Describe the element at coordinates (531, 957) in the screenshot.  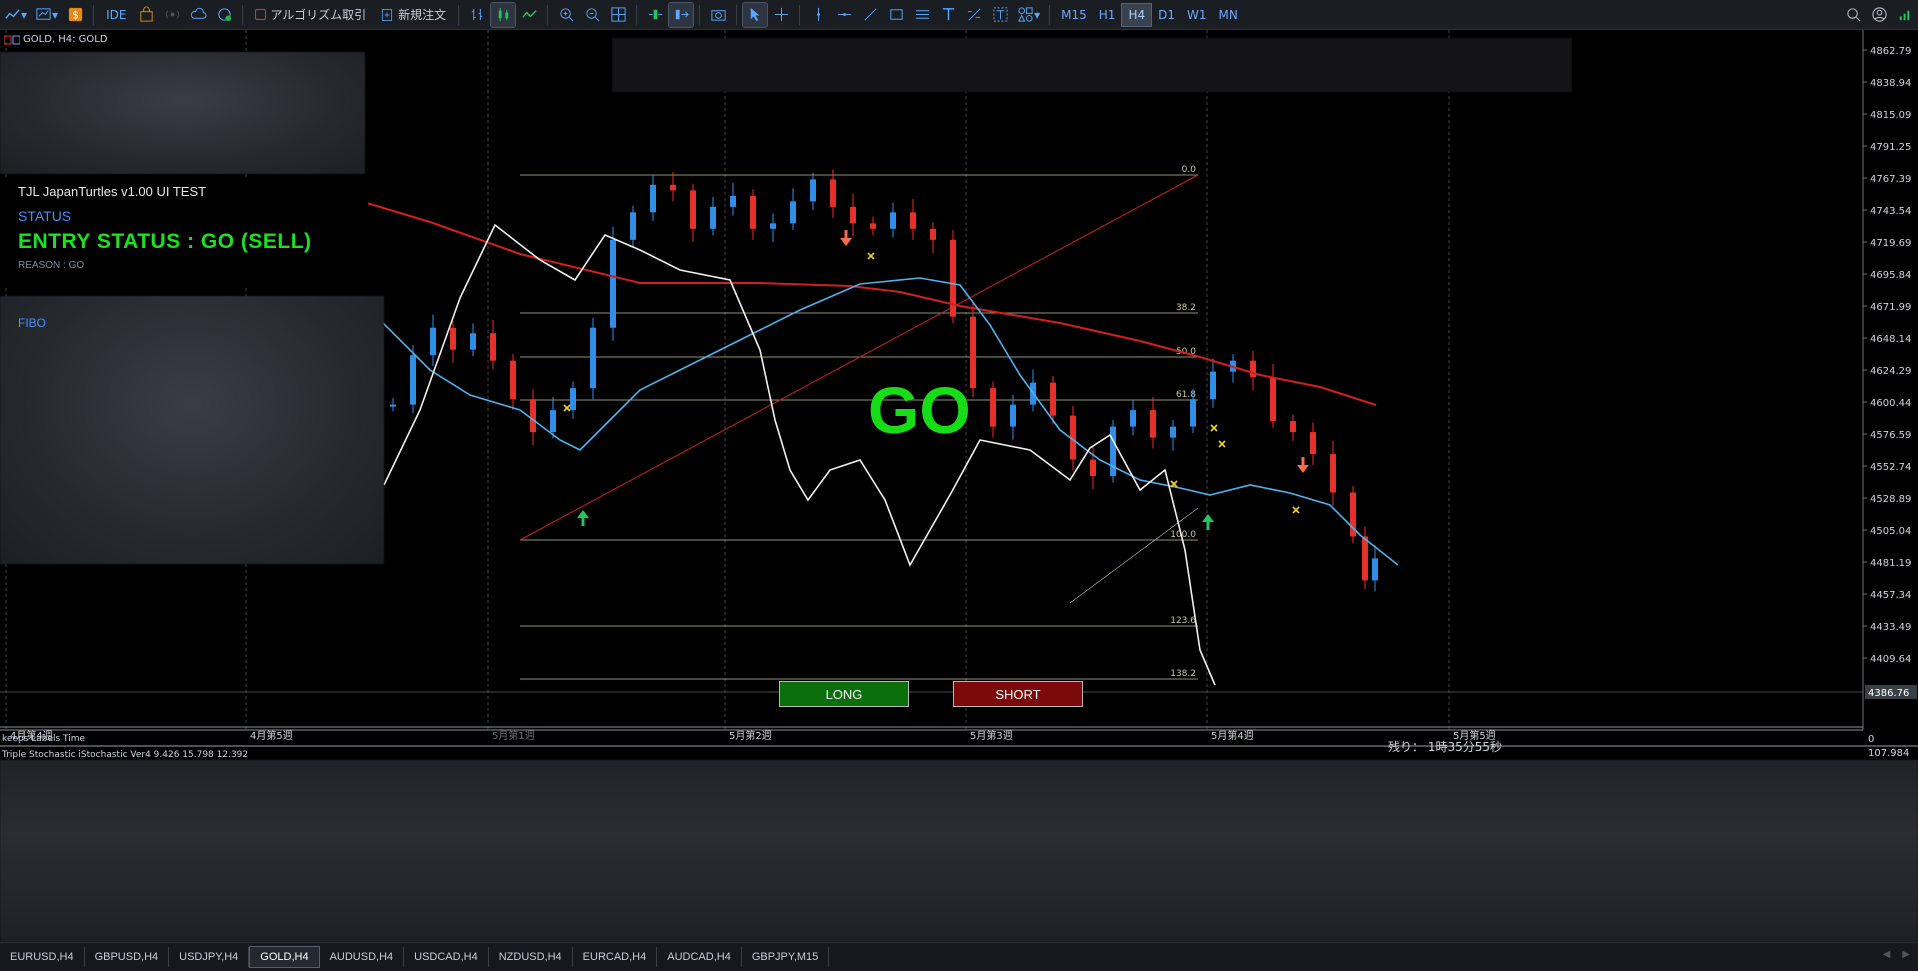
I see `symbol-tab-nzdusd-h4: NZDUSD,H4` at that location.